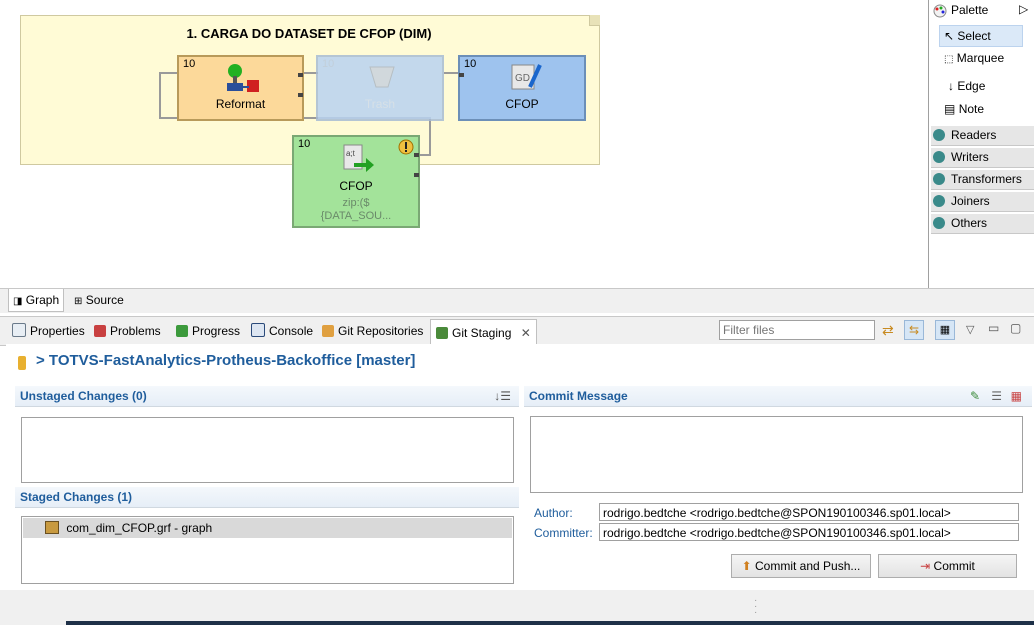 This screenshot has width=1034, height=625. What do you see at coordinates (461, 75) in the screenshot?
I see `input-port` at bounding box center [461, 75].